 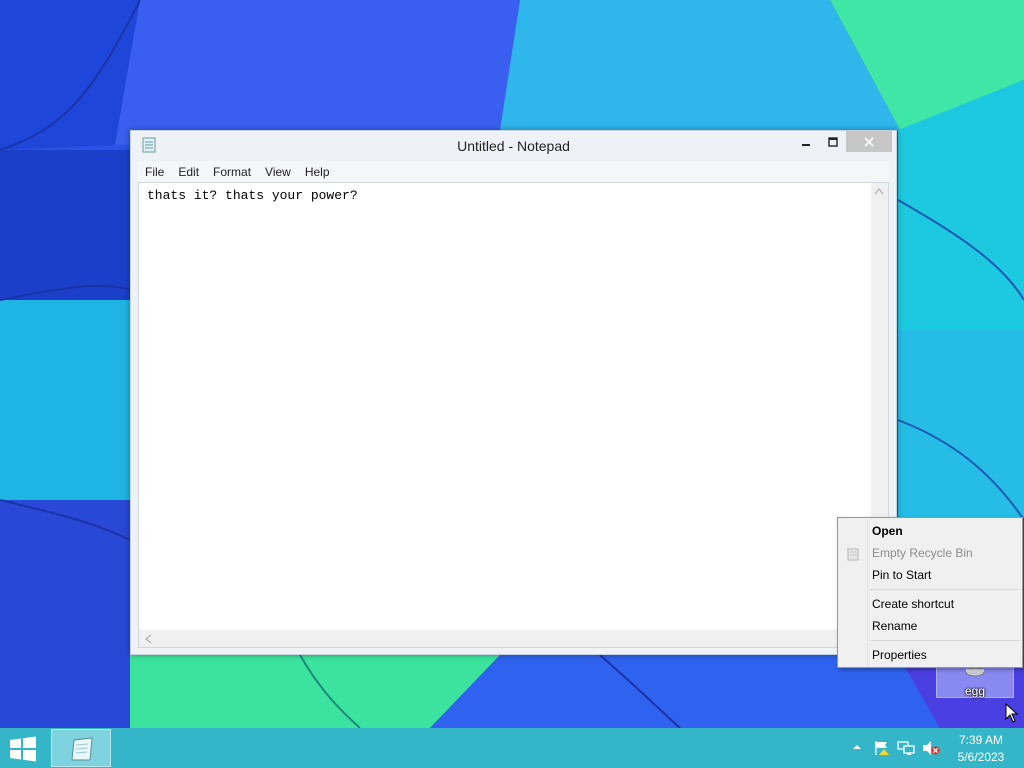 I want to click on menu-gutter, so click(x=867, y=593).